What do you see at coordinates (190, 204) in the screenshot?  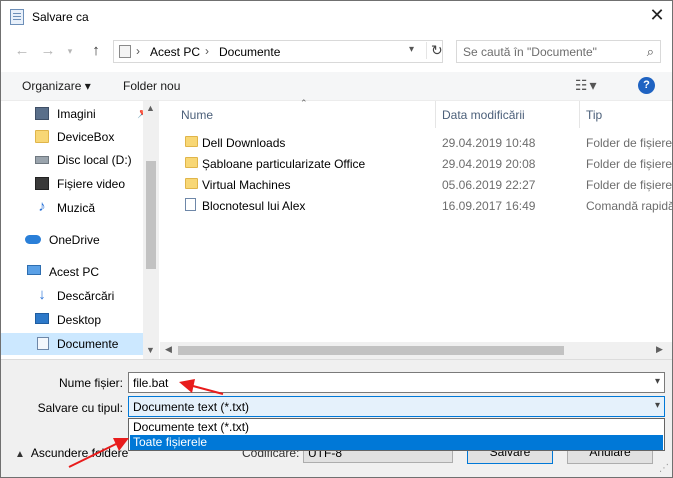 I see `shortcut-icon` at bounding box center [190, 204].